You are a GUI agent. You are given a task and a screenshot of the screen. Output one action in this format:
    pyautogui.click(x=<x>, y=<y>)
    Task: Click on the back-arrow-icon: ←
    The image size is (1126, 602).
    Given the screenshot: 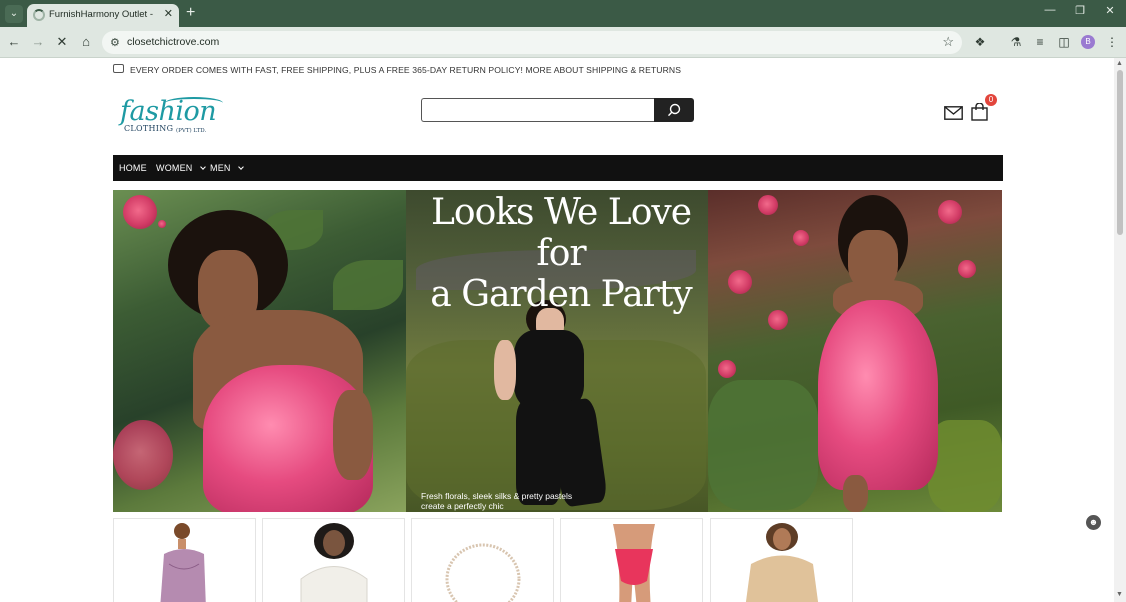 What is the action you would take?
    pyautogui.click(x=14, y=42)
    